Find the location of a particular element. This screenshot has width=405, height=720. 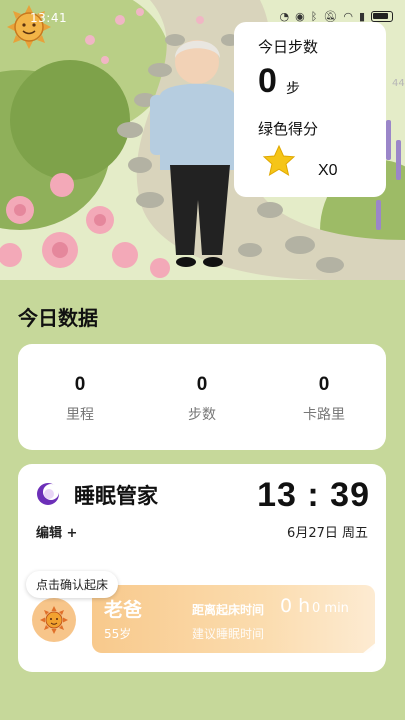

family-member-panel: 老爸 55岁 距离起床时间 0 h 0 min 建议睡眠时间 is located at coordinates (233, 619).